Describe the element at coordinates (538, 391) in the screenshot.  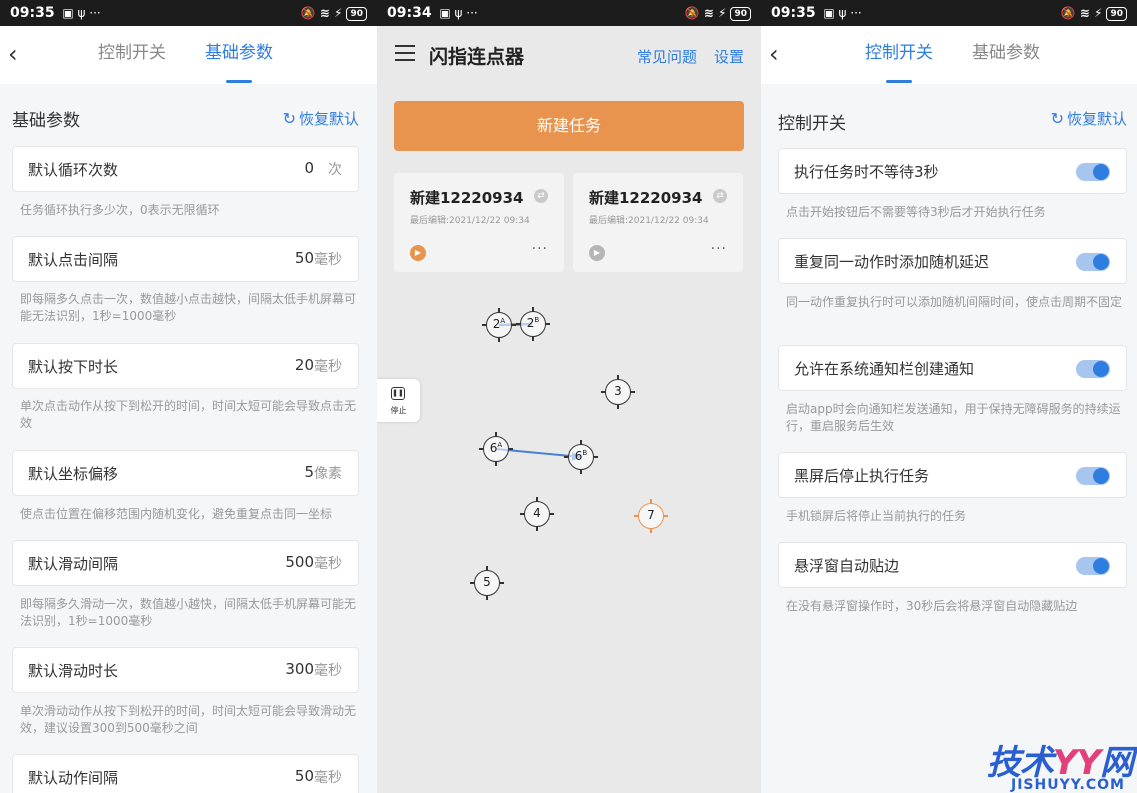
I see `swipe-lines` at that location.